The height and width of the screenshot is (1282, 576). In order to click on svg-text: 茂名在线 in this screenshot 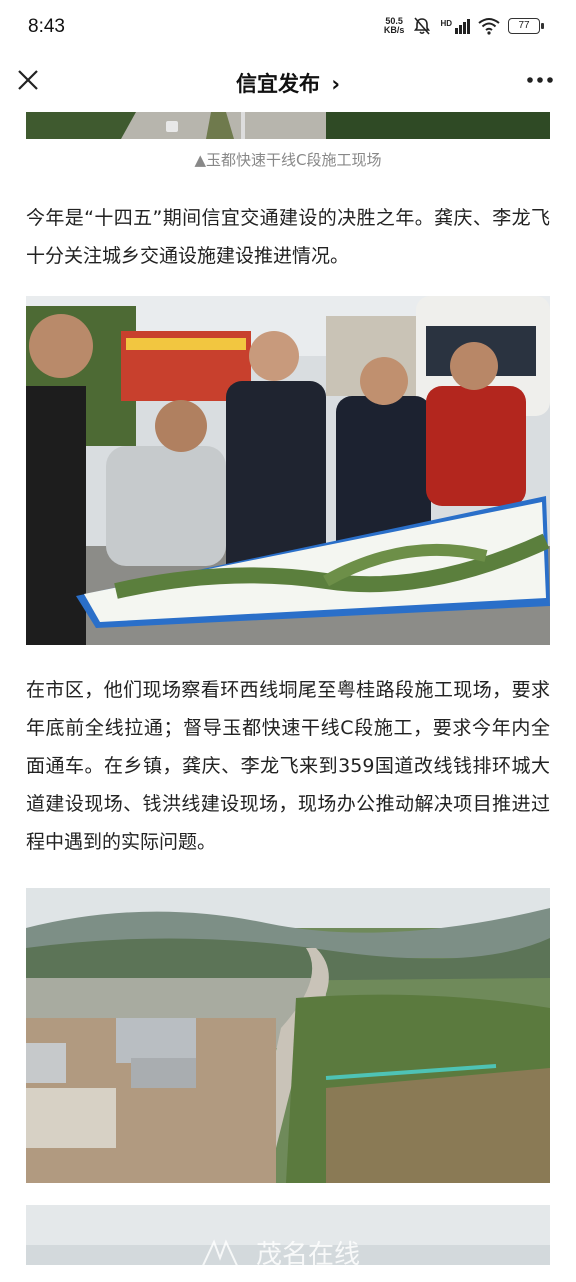, I will do `click(308, 1255)`.